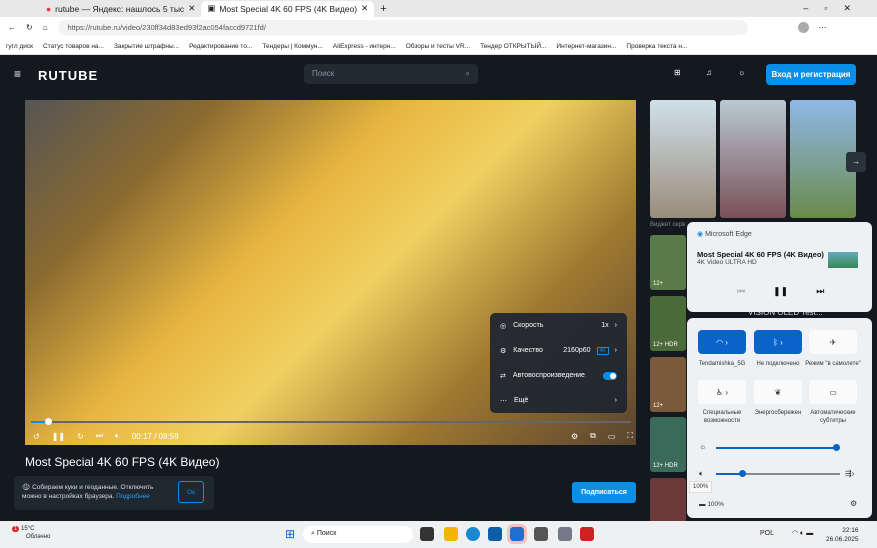  What do you see at coordinates (17, 74) in the screenshot?
I see `menu-icon: ≡` at bounding box center [17, 74].